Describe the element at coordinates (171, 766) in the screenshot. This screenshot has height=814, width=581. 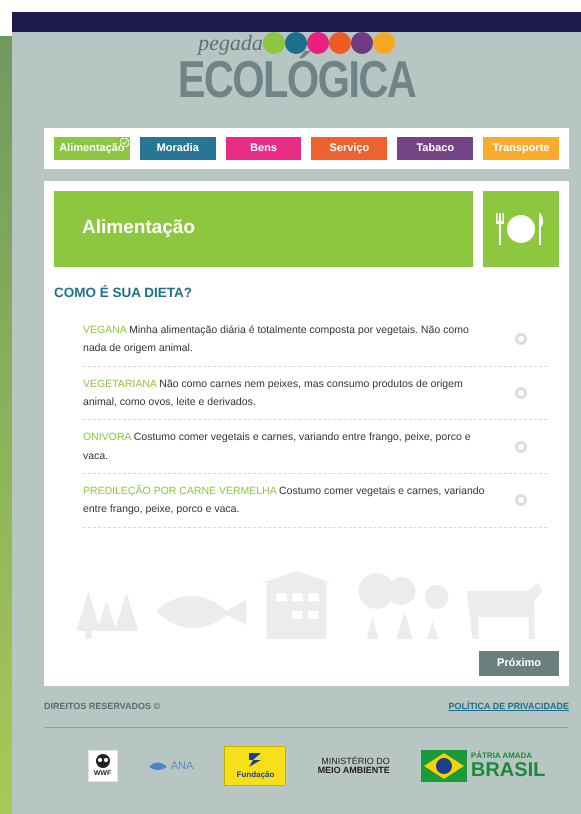
I see `ana-logo: ANA` at that location.